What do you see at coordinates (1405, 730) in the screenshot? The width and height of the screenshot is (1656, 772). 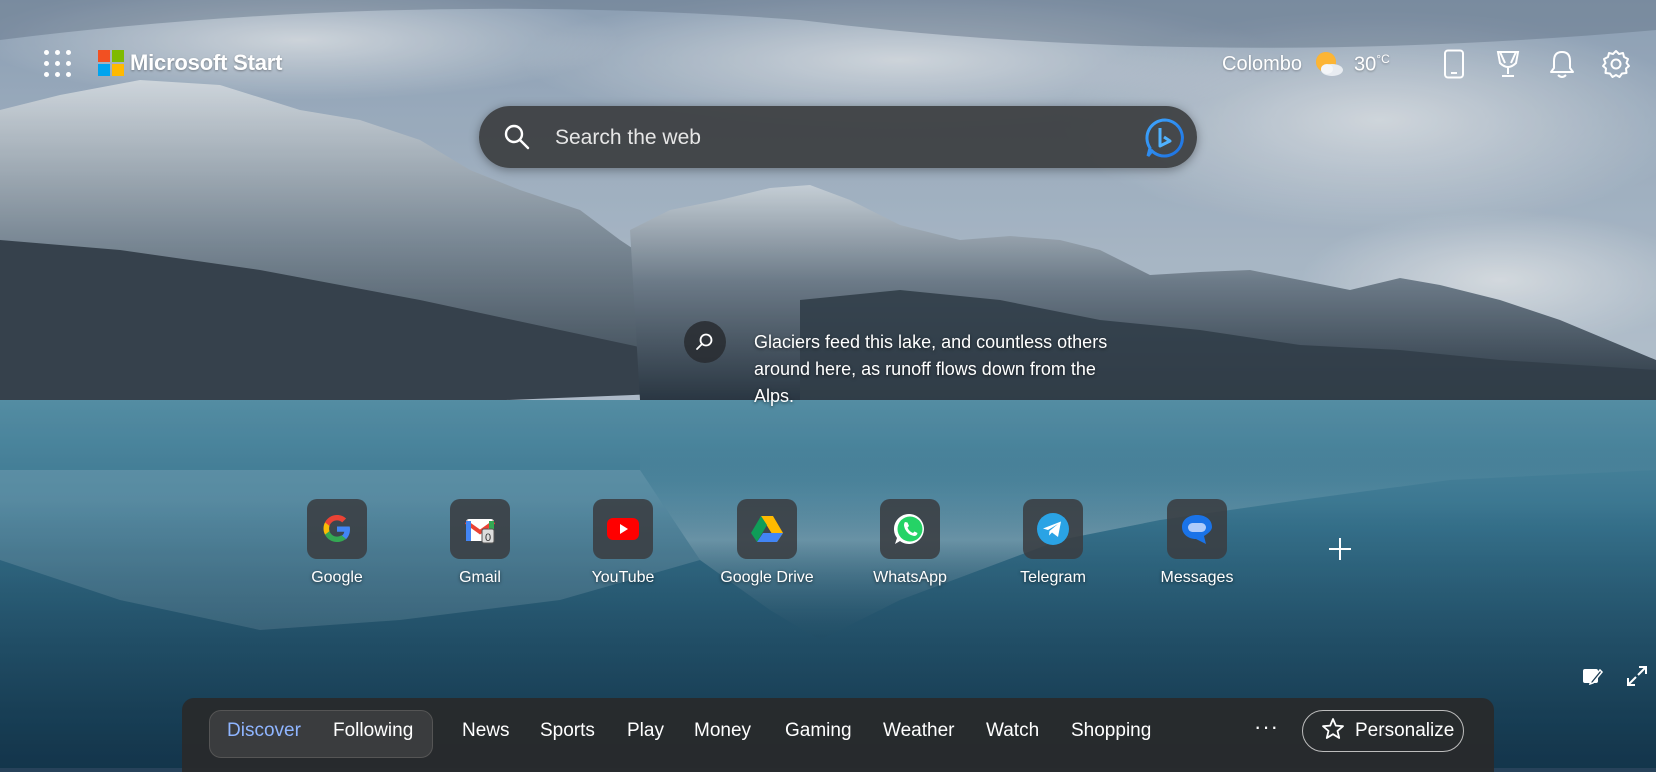 I see `personalize-label: Personalize` at bounding box center [1405, 730].